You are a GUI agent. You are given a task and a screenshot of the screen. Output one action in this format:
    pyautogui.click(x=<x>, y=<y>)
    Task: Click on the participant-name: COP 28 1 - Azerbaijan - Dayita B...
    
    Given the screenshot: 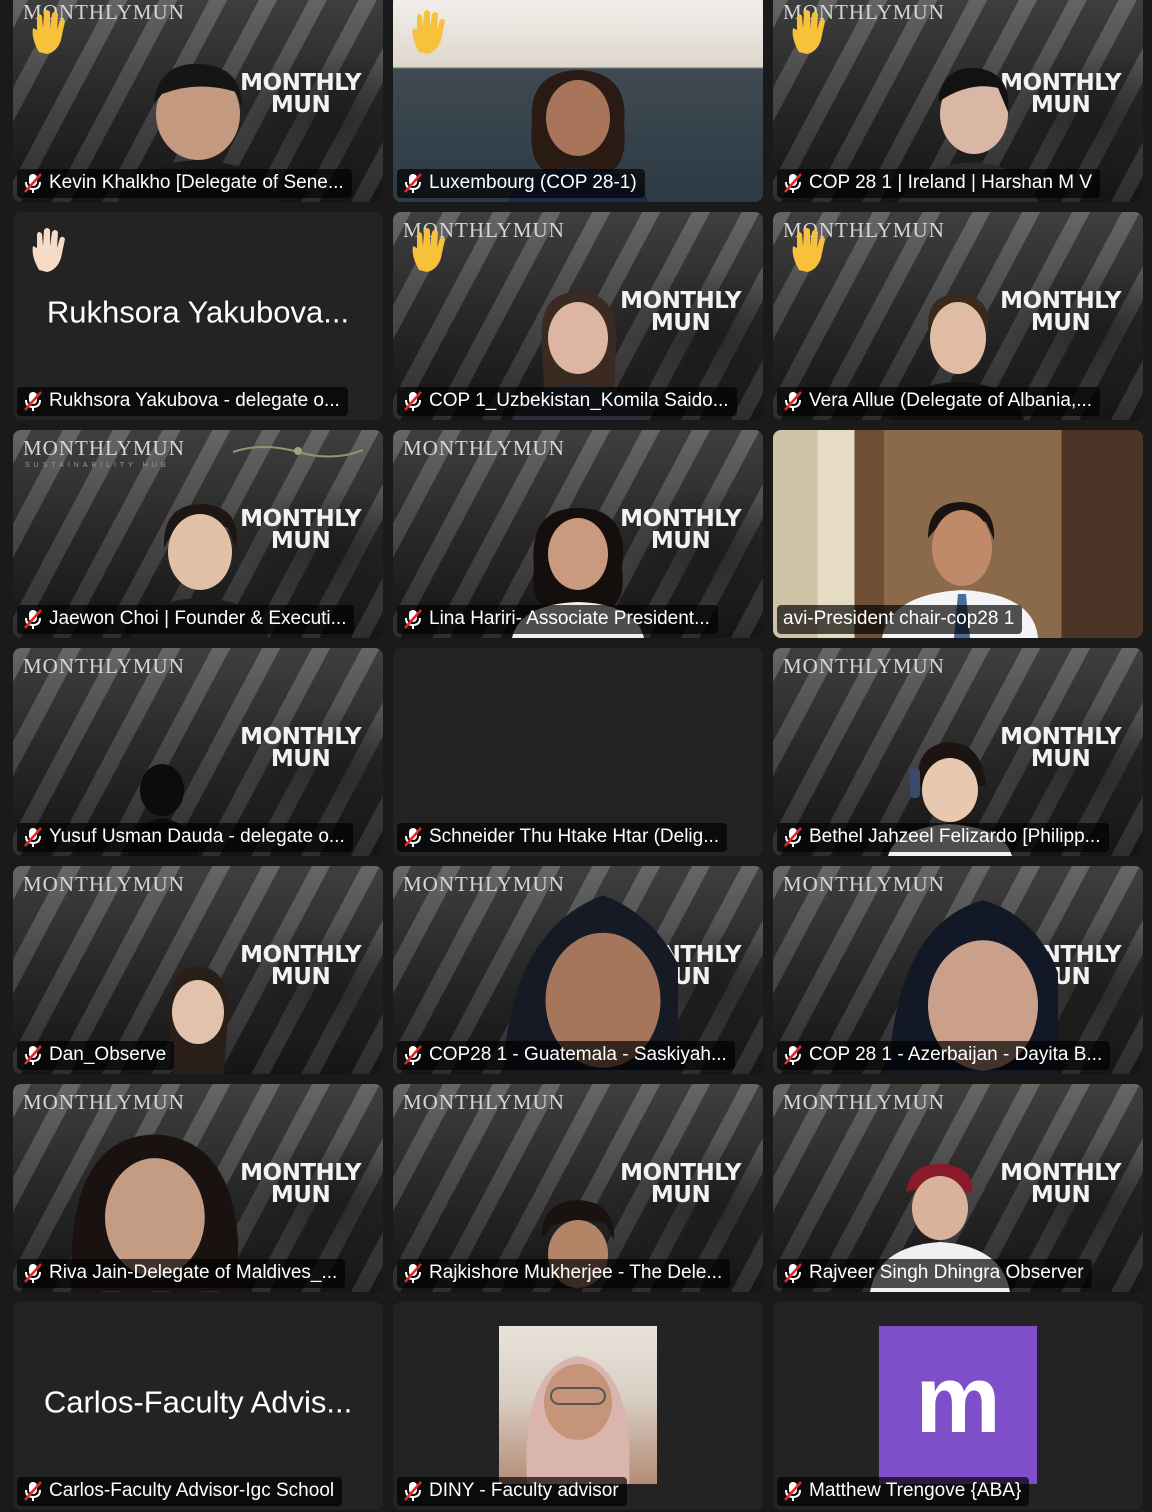 What is the action you would take?
    pyautogui.click(x=956, y=1054)
    